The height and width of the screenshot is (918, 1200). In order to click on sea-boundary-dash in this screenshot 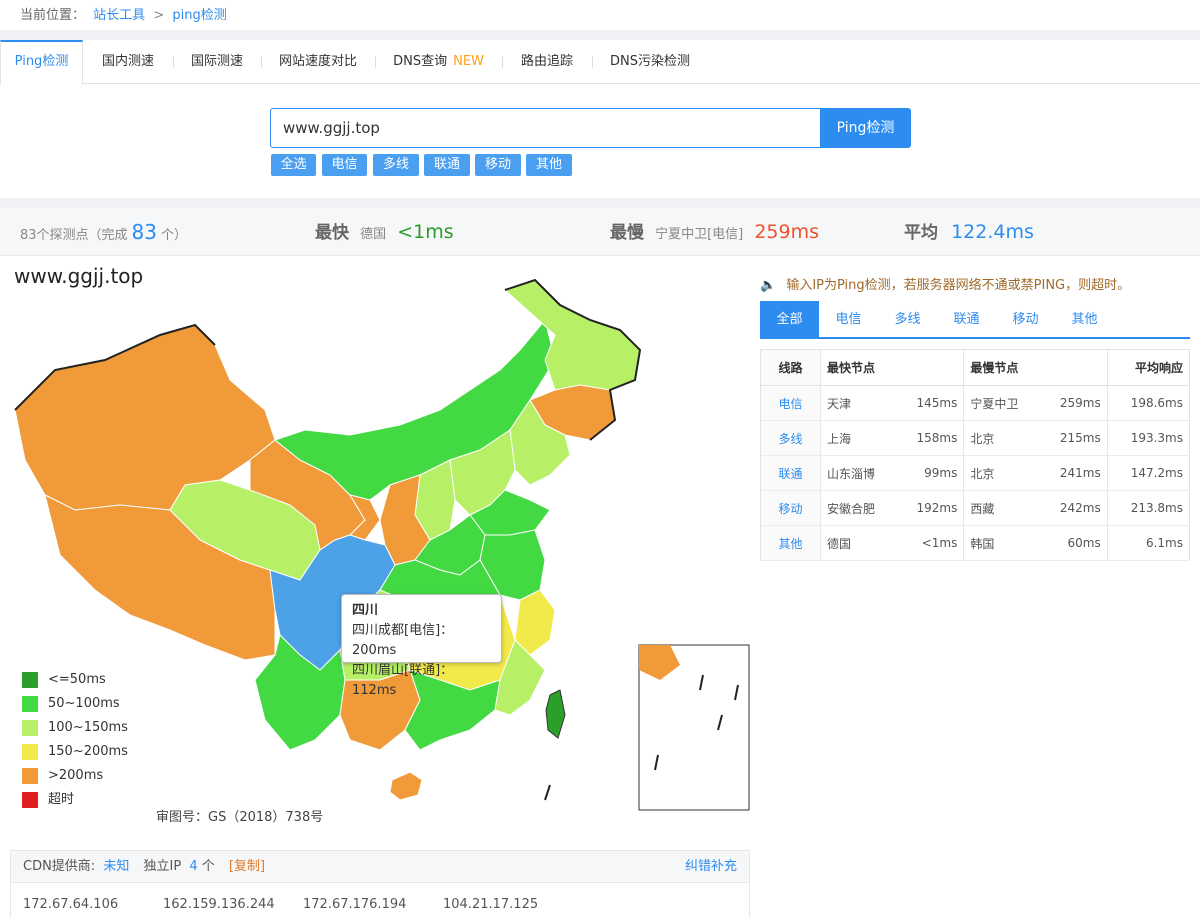, I will do `click(547, 792)`.